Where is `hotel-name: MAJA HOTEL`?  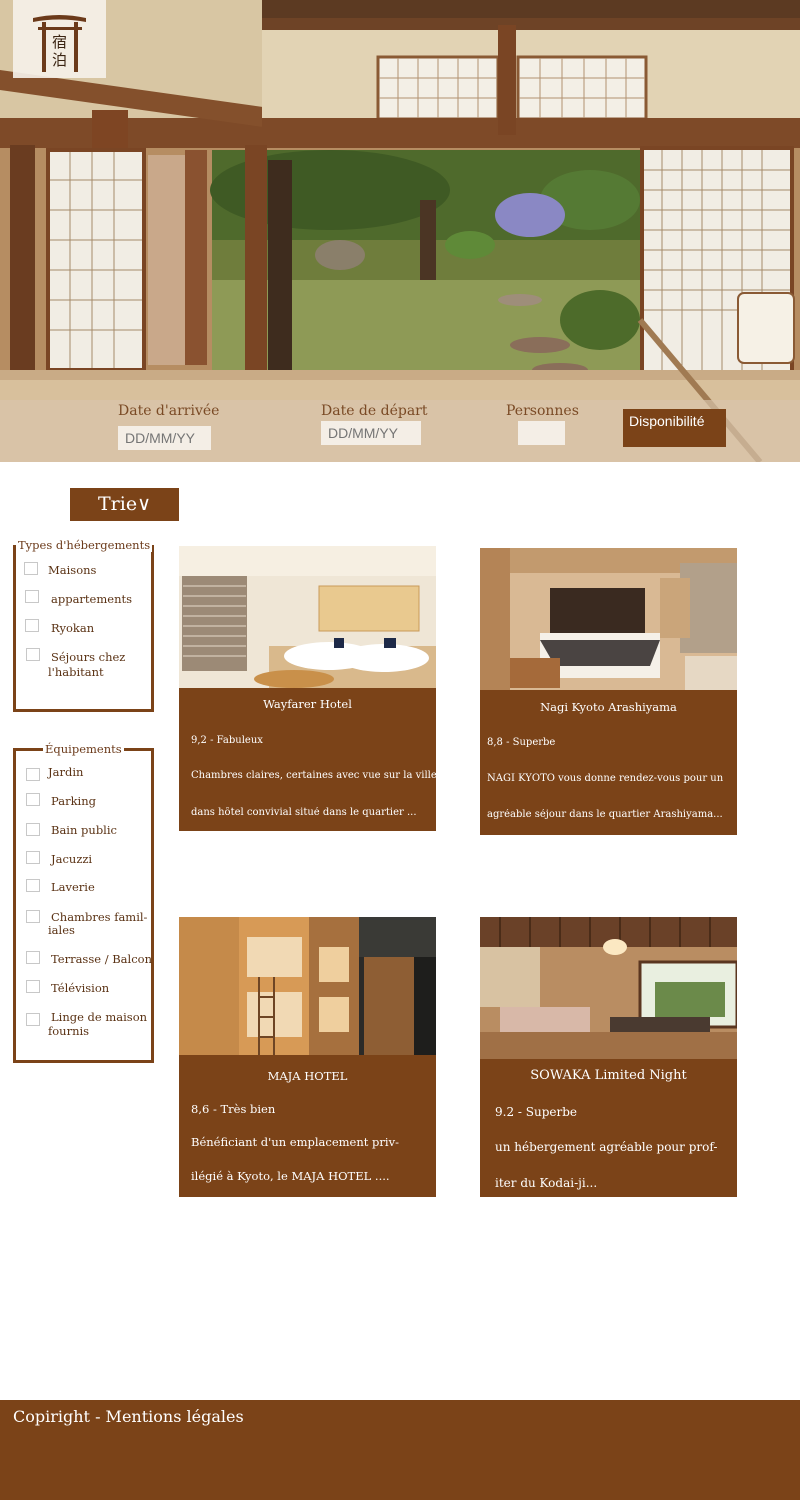 hotel-name: MAJA HOTEL is located at coordinates (307, 1076).